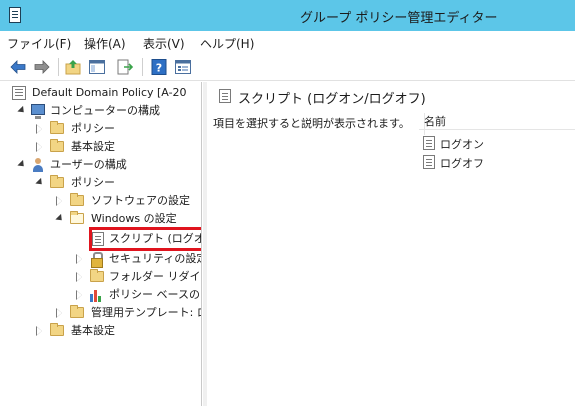  I want to click on tree-label: セキュリティの設定, so click(155, 258).